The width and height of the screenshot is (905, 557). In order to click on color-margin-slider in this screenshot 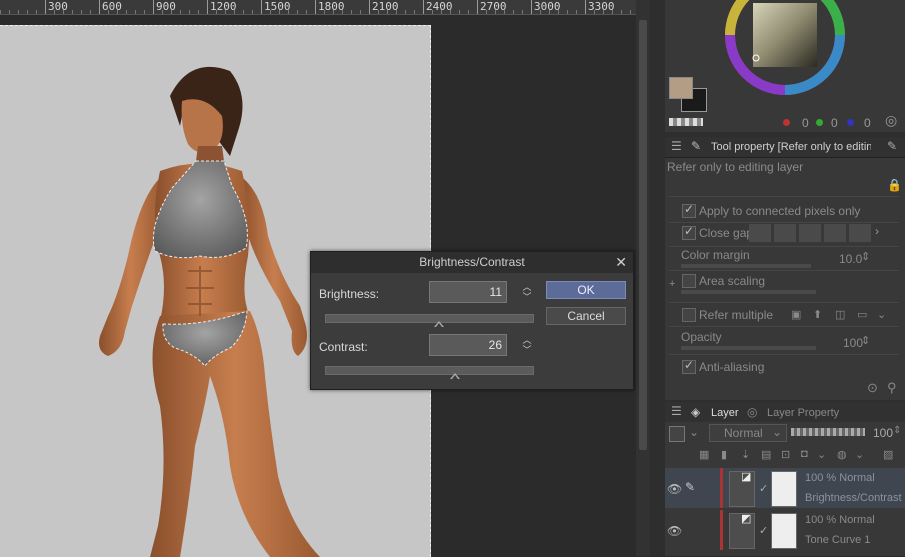, I will do `click(746, 266)`.